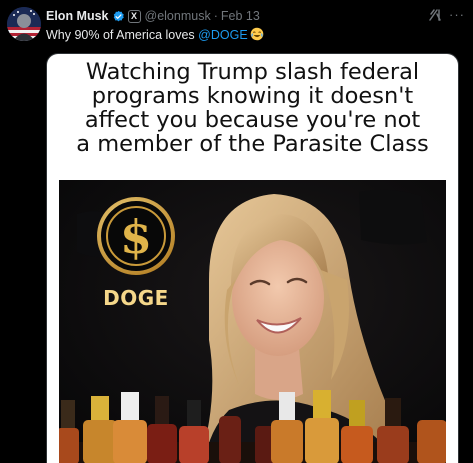  I want to click on mention-link: @DOGE, so click(223, 35).